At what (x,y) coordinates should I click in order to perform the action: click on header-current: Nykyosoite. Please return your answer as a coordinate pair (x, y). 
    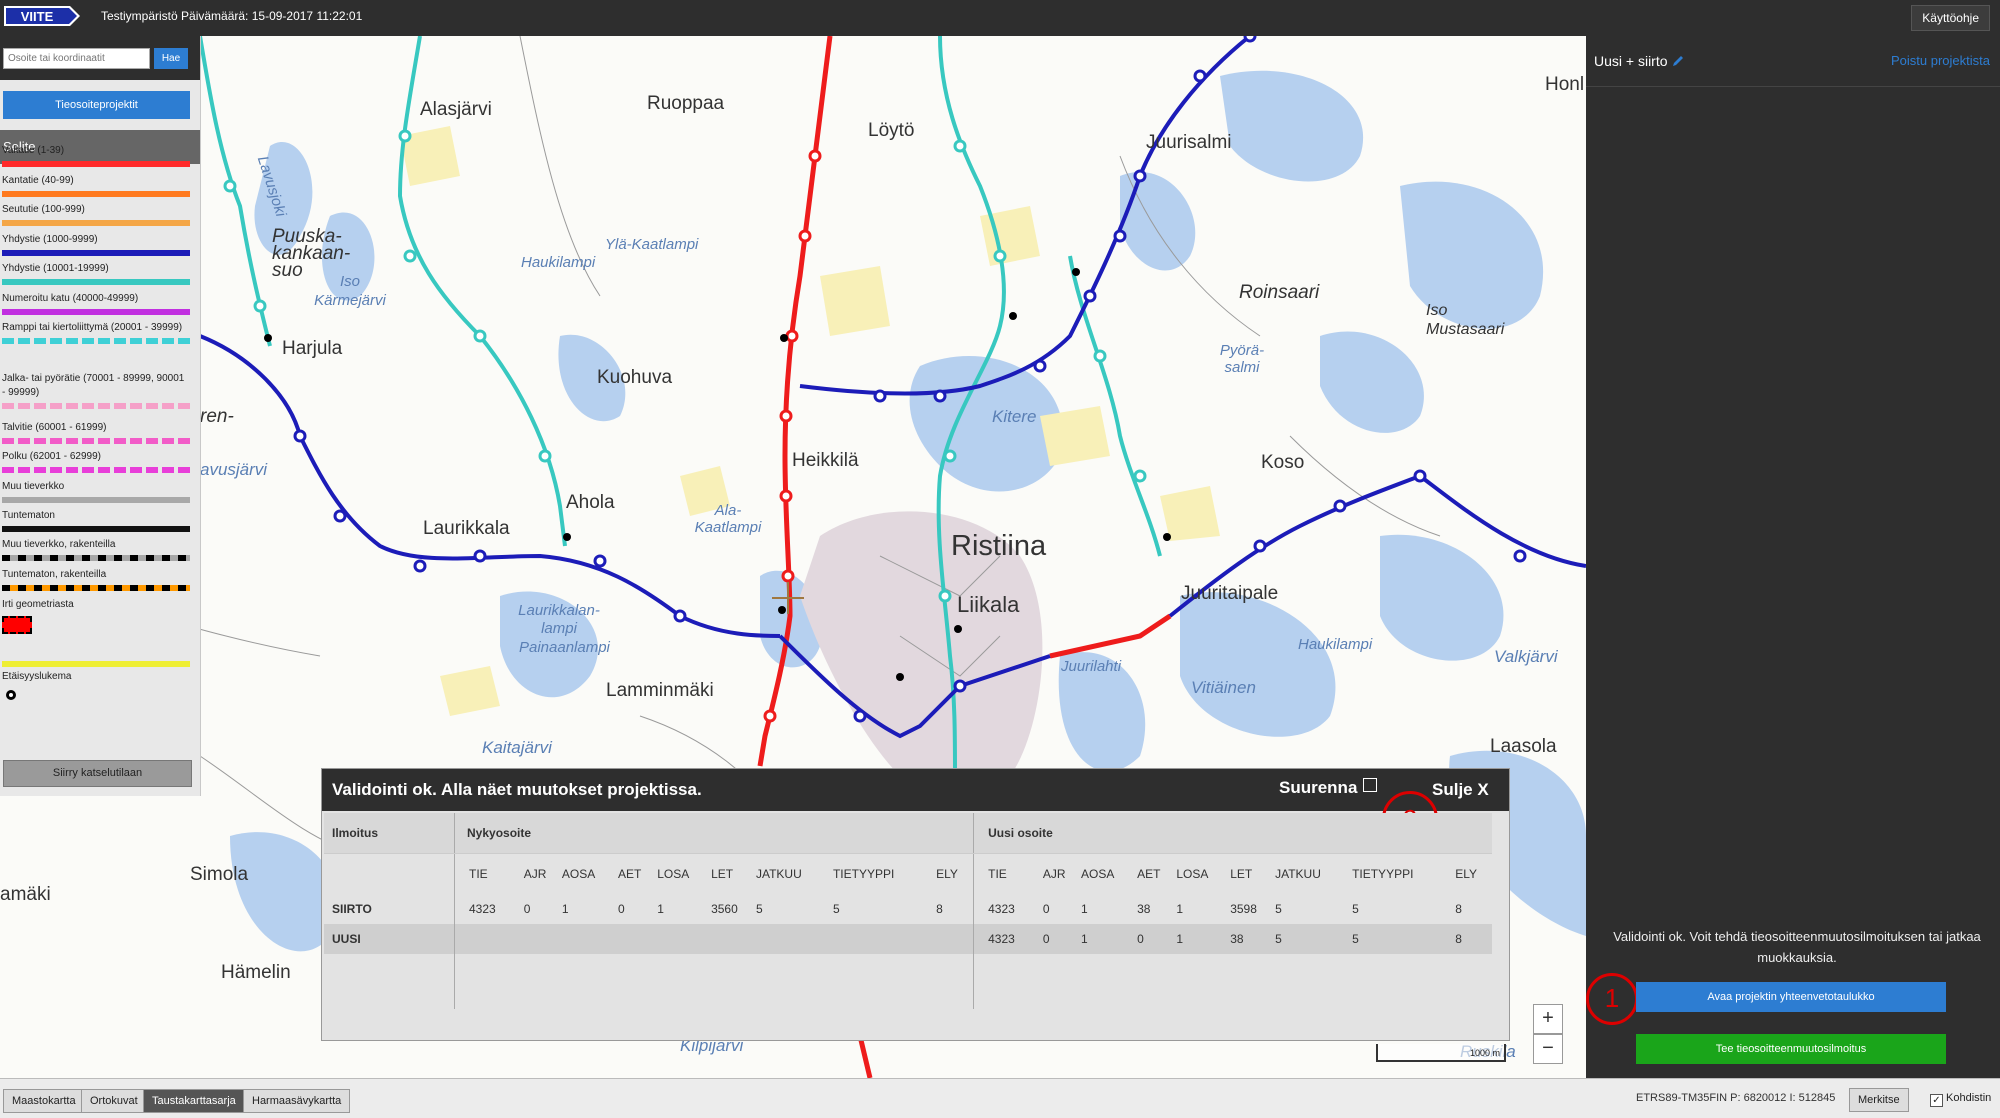
    Looking at the image, I should click on (714, 833).